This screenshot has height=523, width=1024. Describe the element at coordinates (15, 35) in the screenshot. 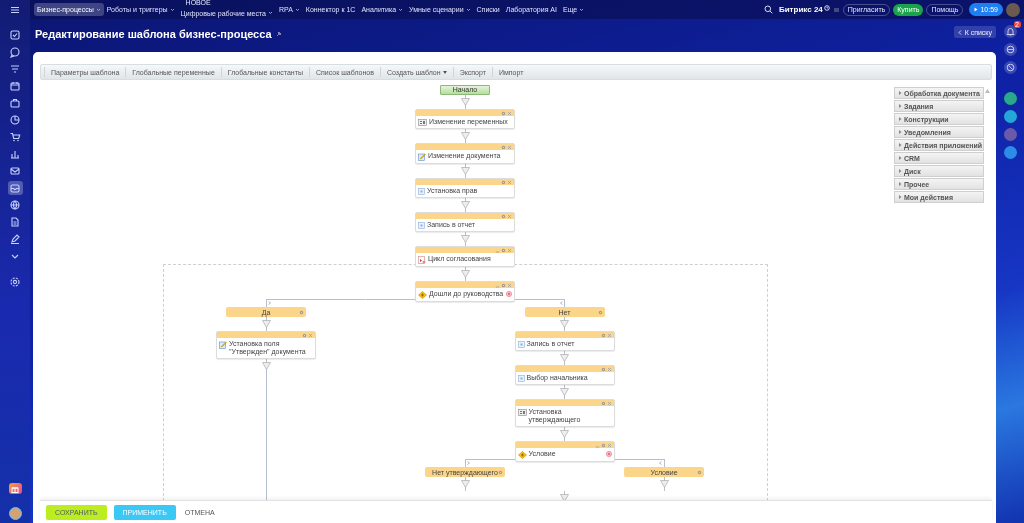

I see `checkbox-icon` at that location.